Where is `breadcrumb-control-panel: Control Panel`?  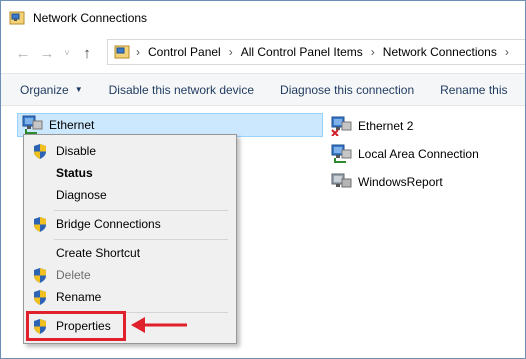 breadcrumb-control-panel: Control Panel is located at coordinates (184, 52).